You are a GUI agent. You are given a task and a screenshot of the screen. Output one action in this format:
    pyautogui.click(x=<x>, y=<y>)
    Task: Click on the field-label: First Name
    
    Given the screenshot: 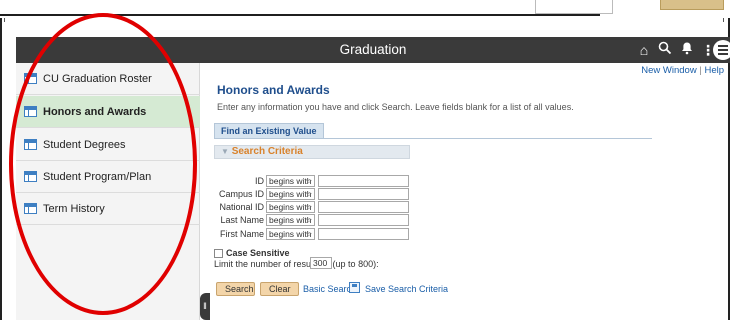 What is the action you would take?
    pyautogui.click(x=241, y=234)
    